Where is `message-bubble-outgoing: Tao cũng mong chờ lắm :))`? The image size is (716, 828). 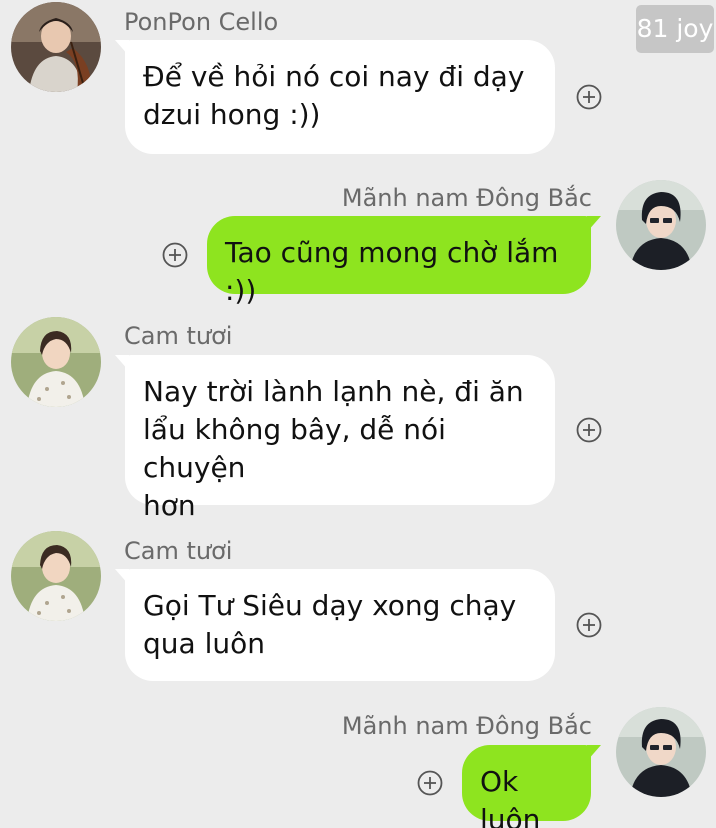 message-bubble-outgoing: Tao cũng mong chờ lắm :)) is located at coordinates (404, 261).